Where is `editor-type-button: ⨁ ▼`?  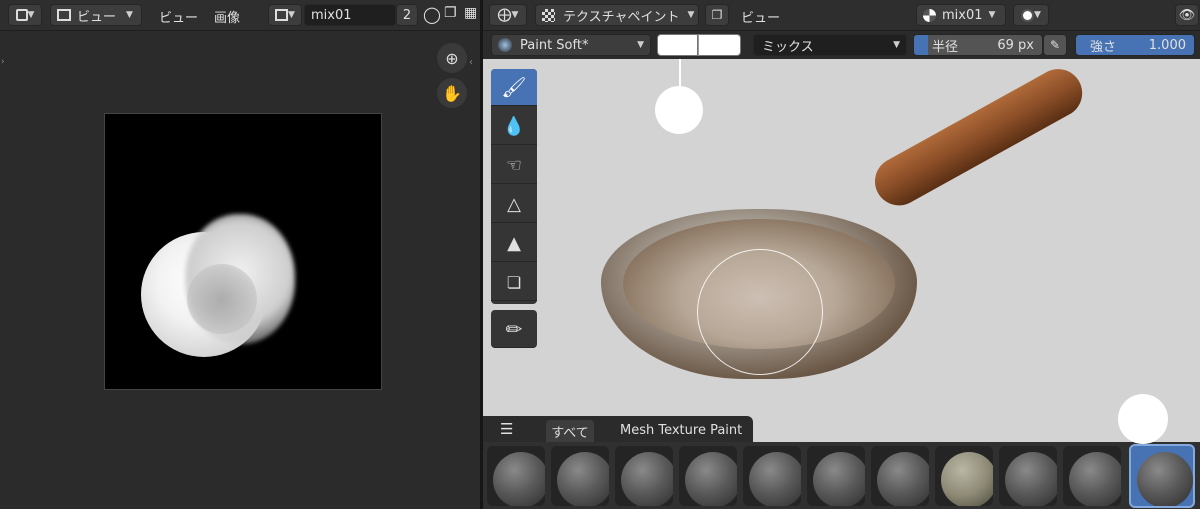 editor-type-button: ⨁ ▼ is located at coordinates (508, 15).